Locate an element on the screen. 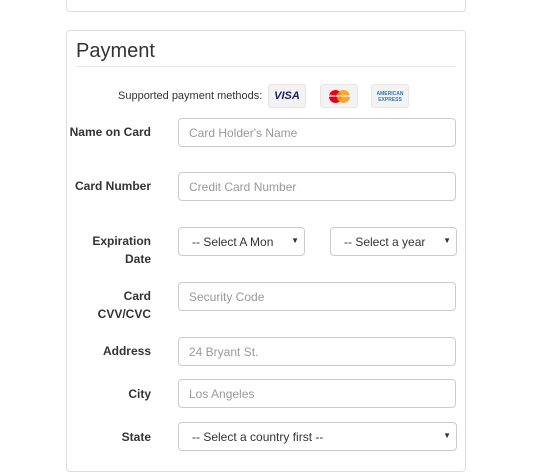  visa-logo-text: VISA is located at coordinates (287, 96).